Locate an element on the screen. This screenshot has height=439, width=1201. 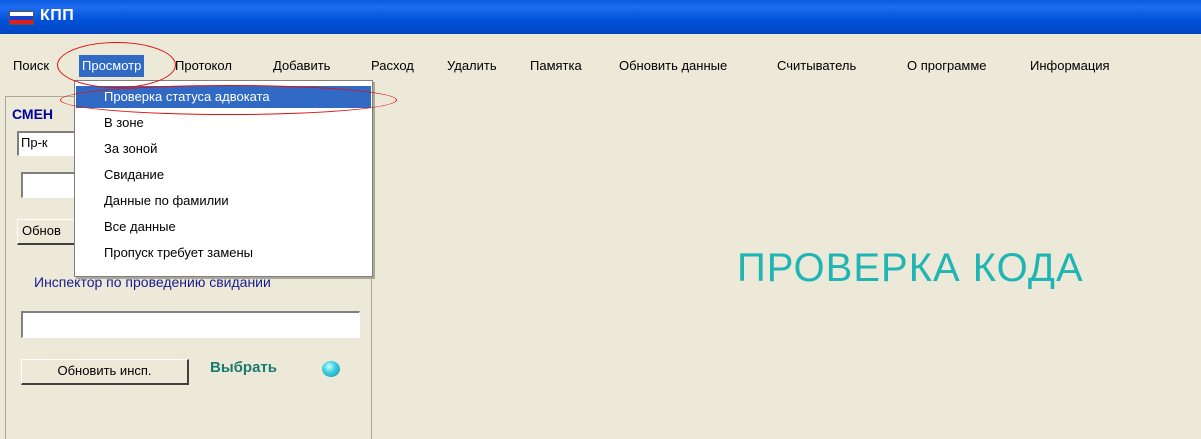
menu-delete: Удалить is located at coordinates (472, 66).